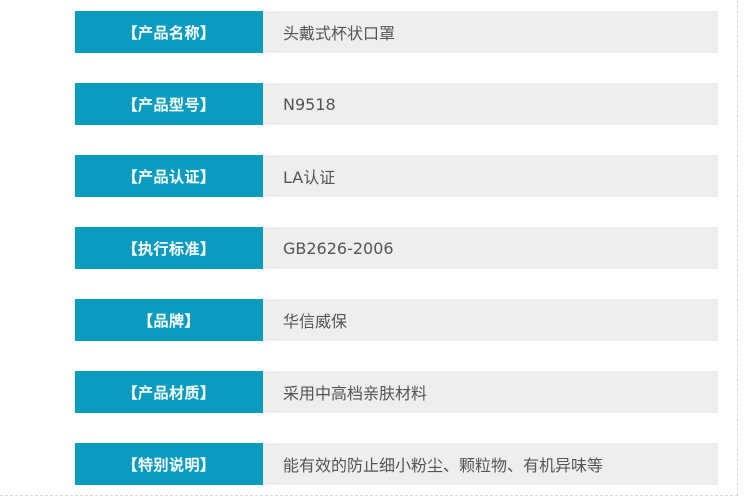 The width and height of the screenshot is (750, 500). I want to click on spec-row-model: 【产品型号】 N9518, so click(396, 104).